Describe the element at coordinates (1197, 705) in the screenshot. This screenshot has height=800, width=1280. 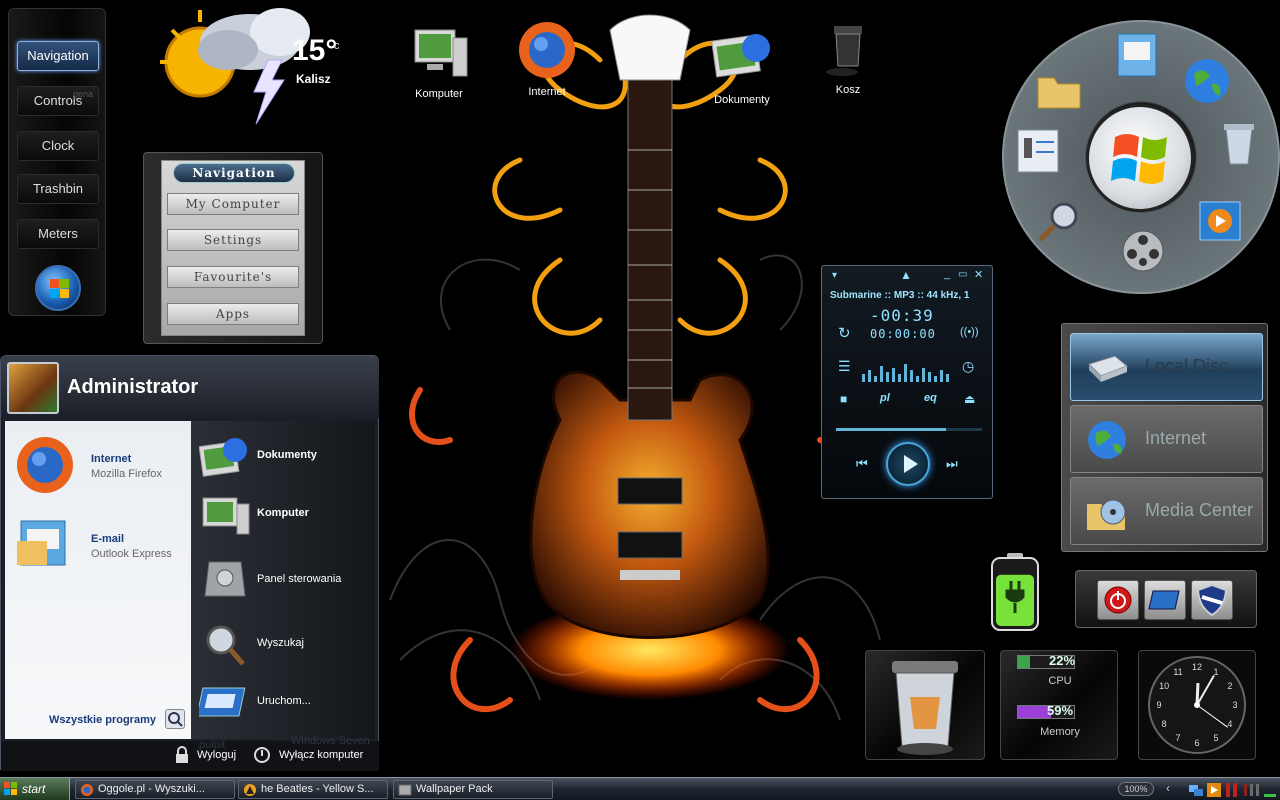
I see `analog-clock-gadget: 12 1 2 3 4 5 6 7 8 9 10 11` at that location.